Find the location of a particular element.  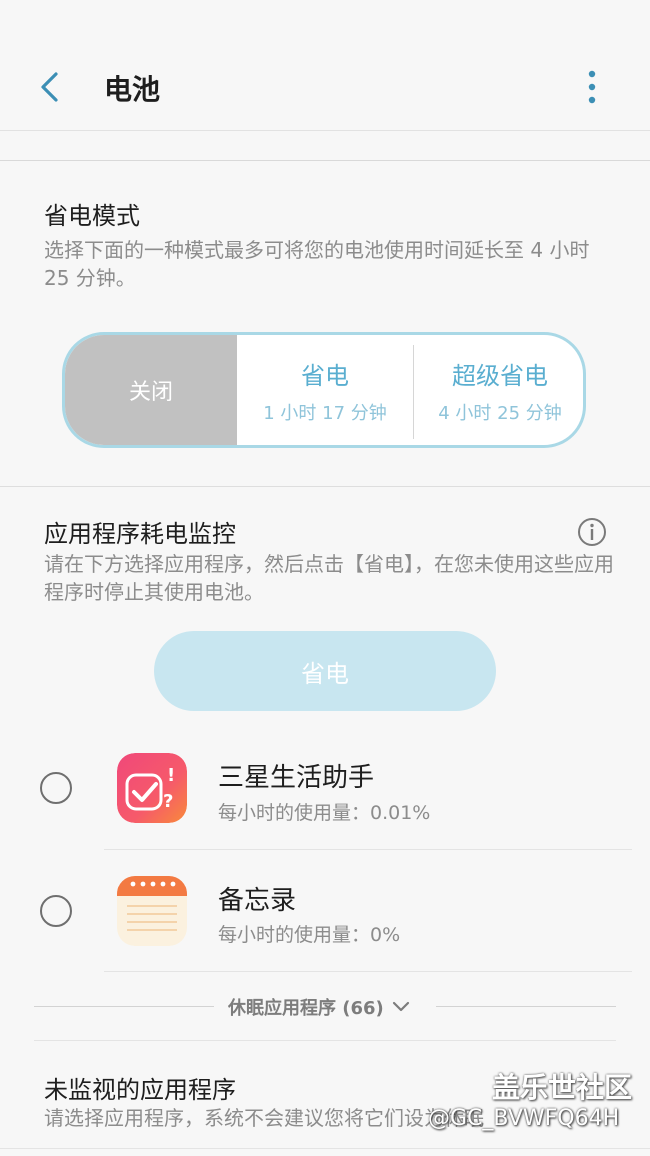

page-title: 电池 is located at coordinates (132, 89).